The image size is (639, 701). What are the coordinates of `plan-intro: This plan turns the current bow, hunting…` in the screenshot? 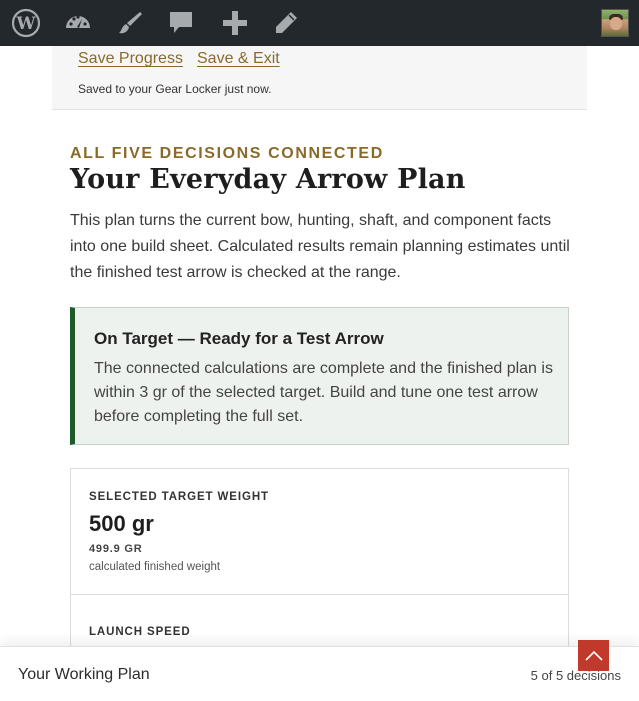 It's located at (320, 246).